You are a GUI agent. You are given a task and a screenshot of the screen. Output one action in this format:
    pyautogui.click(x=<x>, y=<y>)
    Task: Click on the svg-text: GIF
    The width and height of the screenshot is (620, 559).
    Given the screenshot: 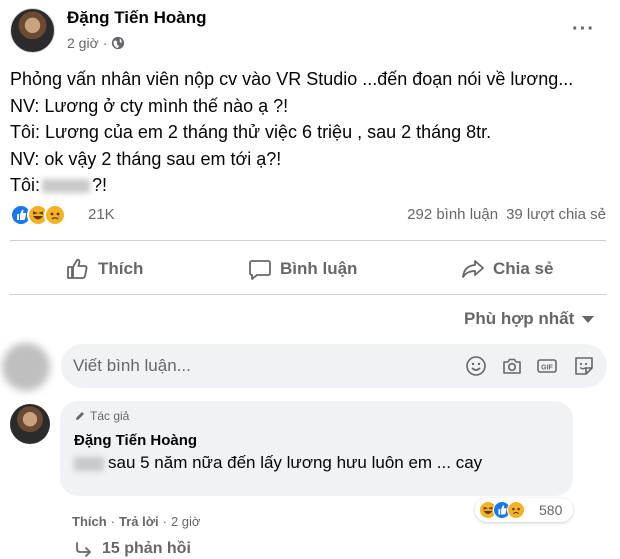 What is the action you would take?
    pyautogui.click(x=547, y=368)
    